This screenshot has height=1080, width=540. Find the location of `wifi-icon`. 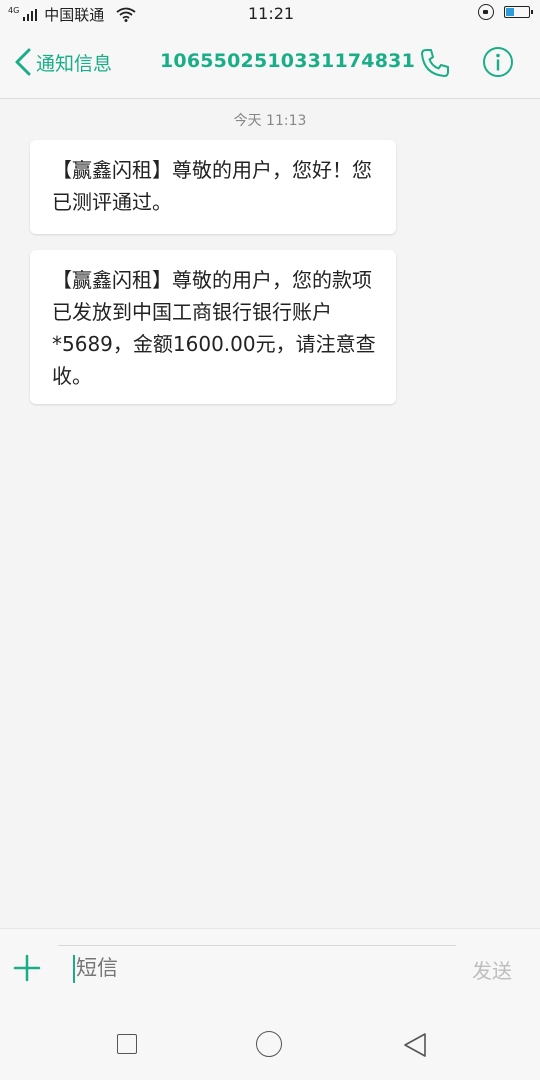

wifi-icon is located at coordinates (126, 14).